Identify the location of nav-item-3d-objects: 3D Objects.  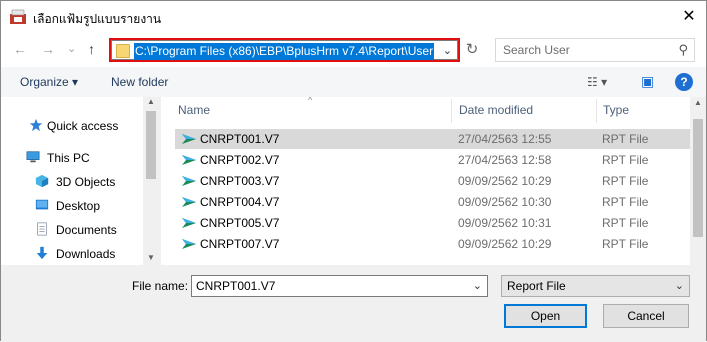
(71, 182).